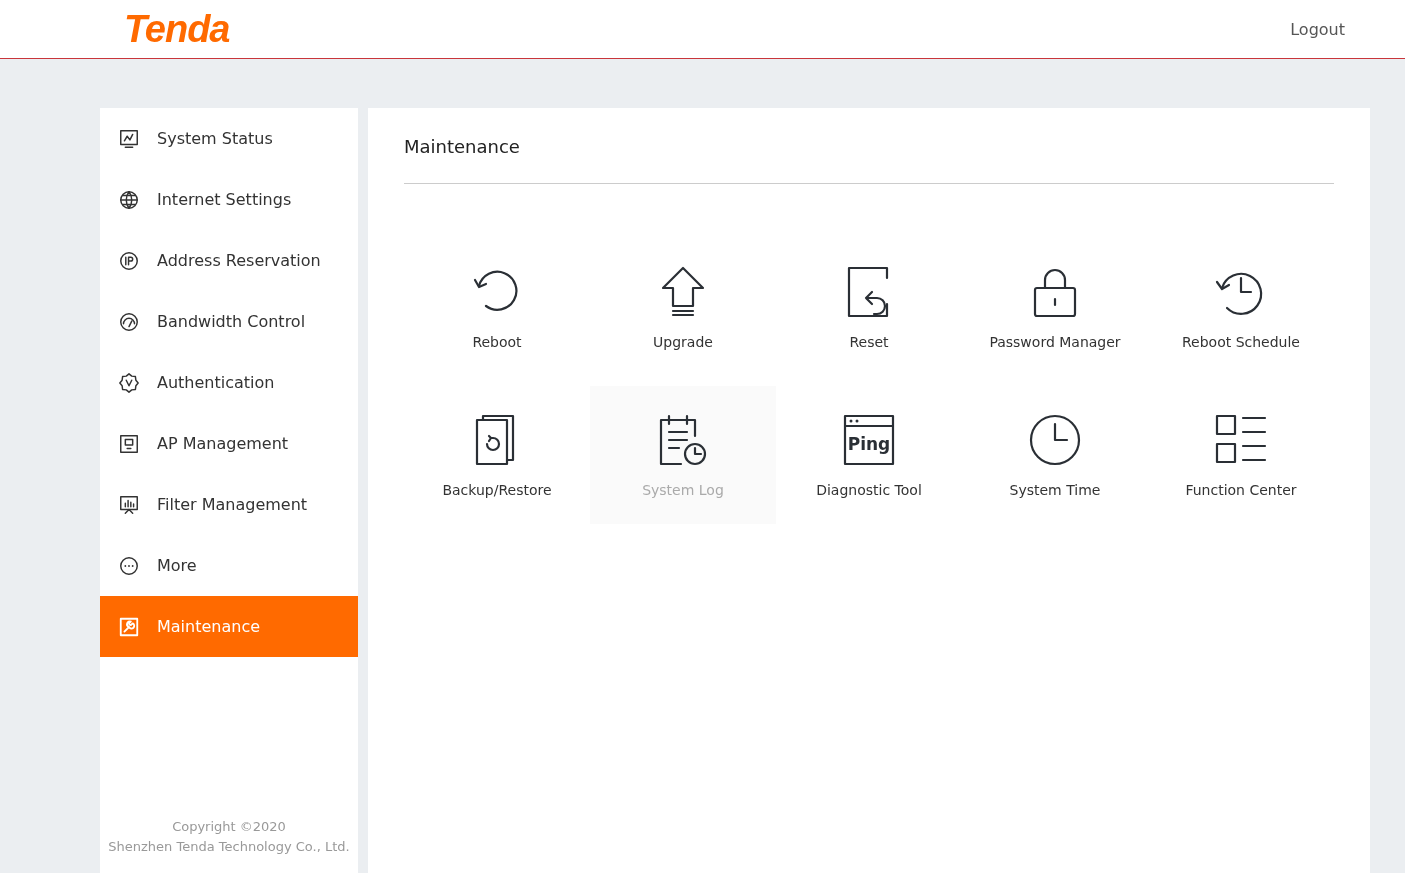 This screenshot has width=1405, height=873. What do you see at coordinates (229, 827) in the screenshot?
I see `copyright-text: Copyright ©2020` at bounding box center [229, 827].